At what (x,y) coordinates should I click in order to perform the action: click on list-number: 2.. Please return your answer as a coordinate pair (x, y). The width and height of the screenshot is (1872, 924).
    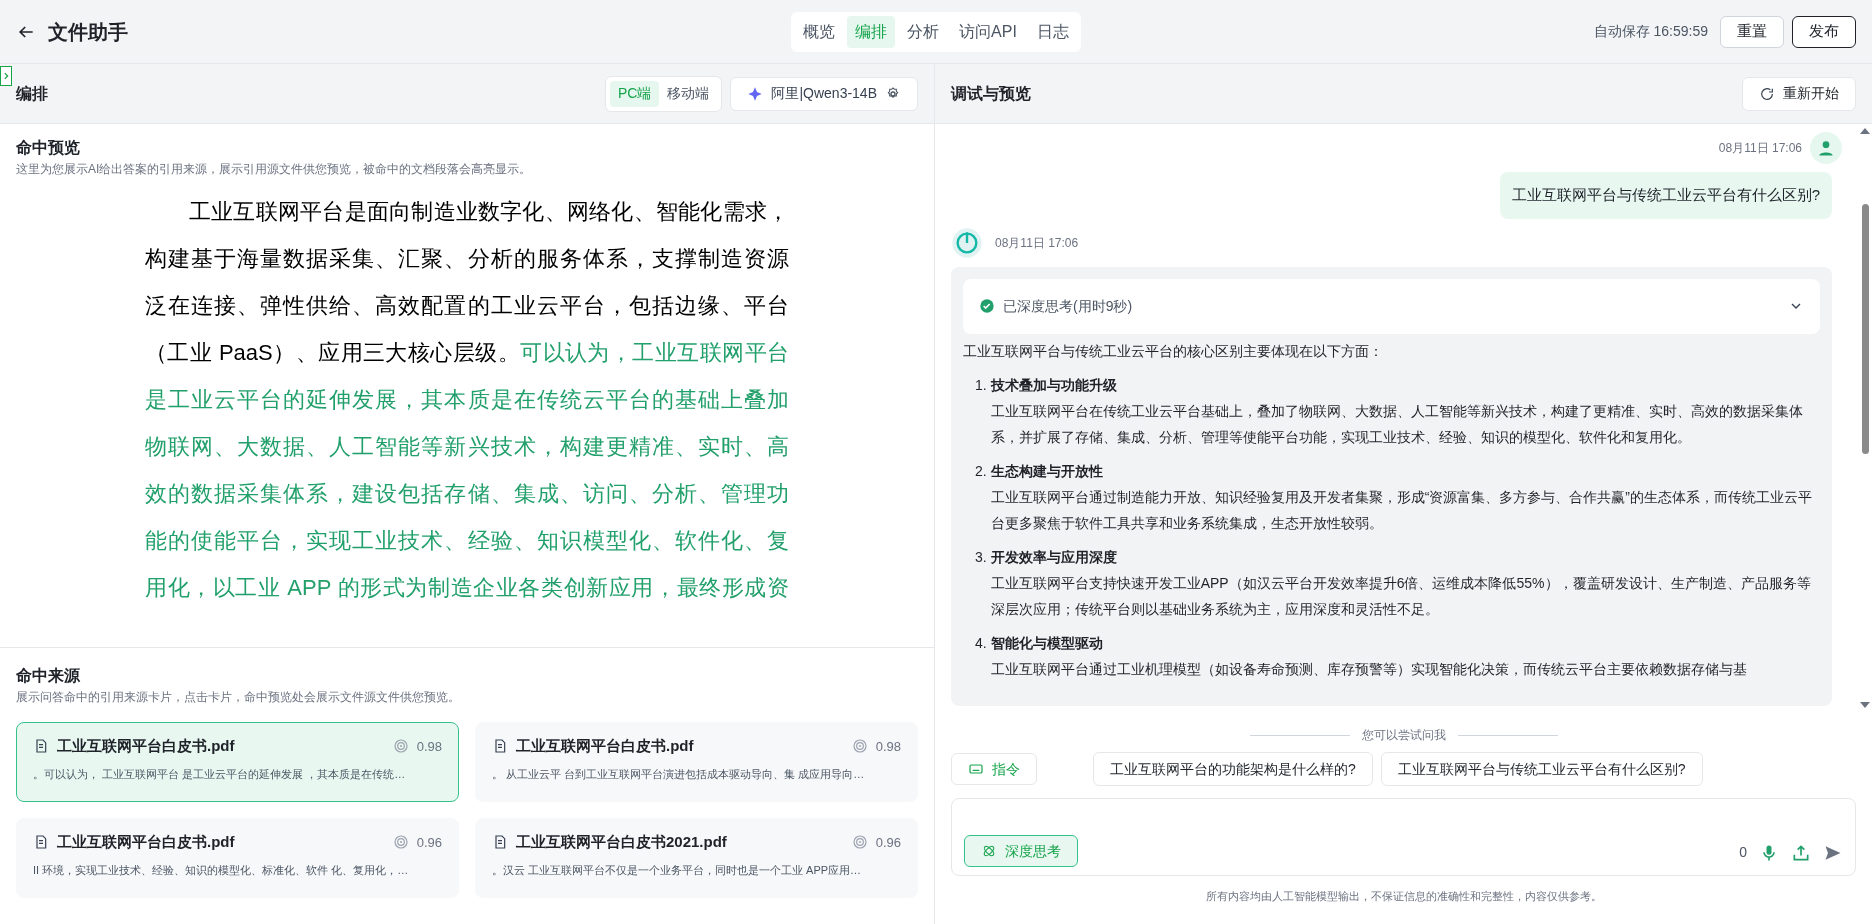
    Looking at the image, I should click on (981, 471).